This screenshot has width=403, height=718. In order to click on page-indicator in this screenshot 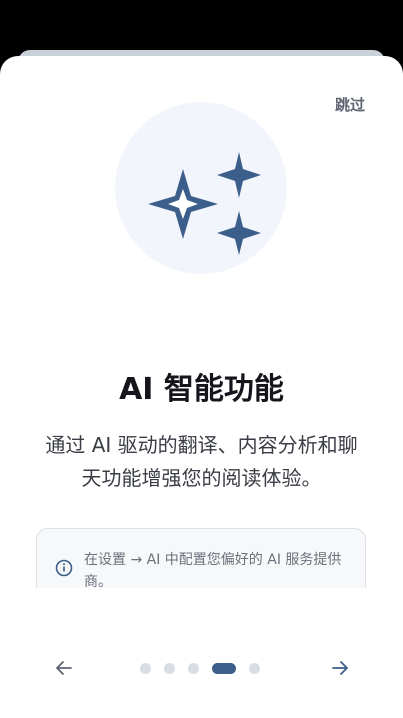, I will do `click(206, 668)`.